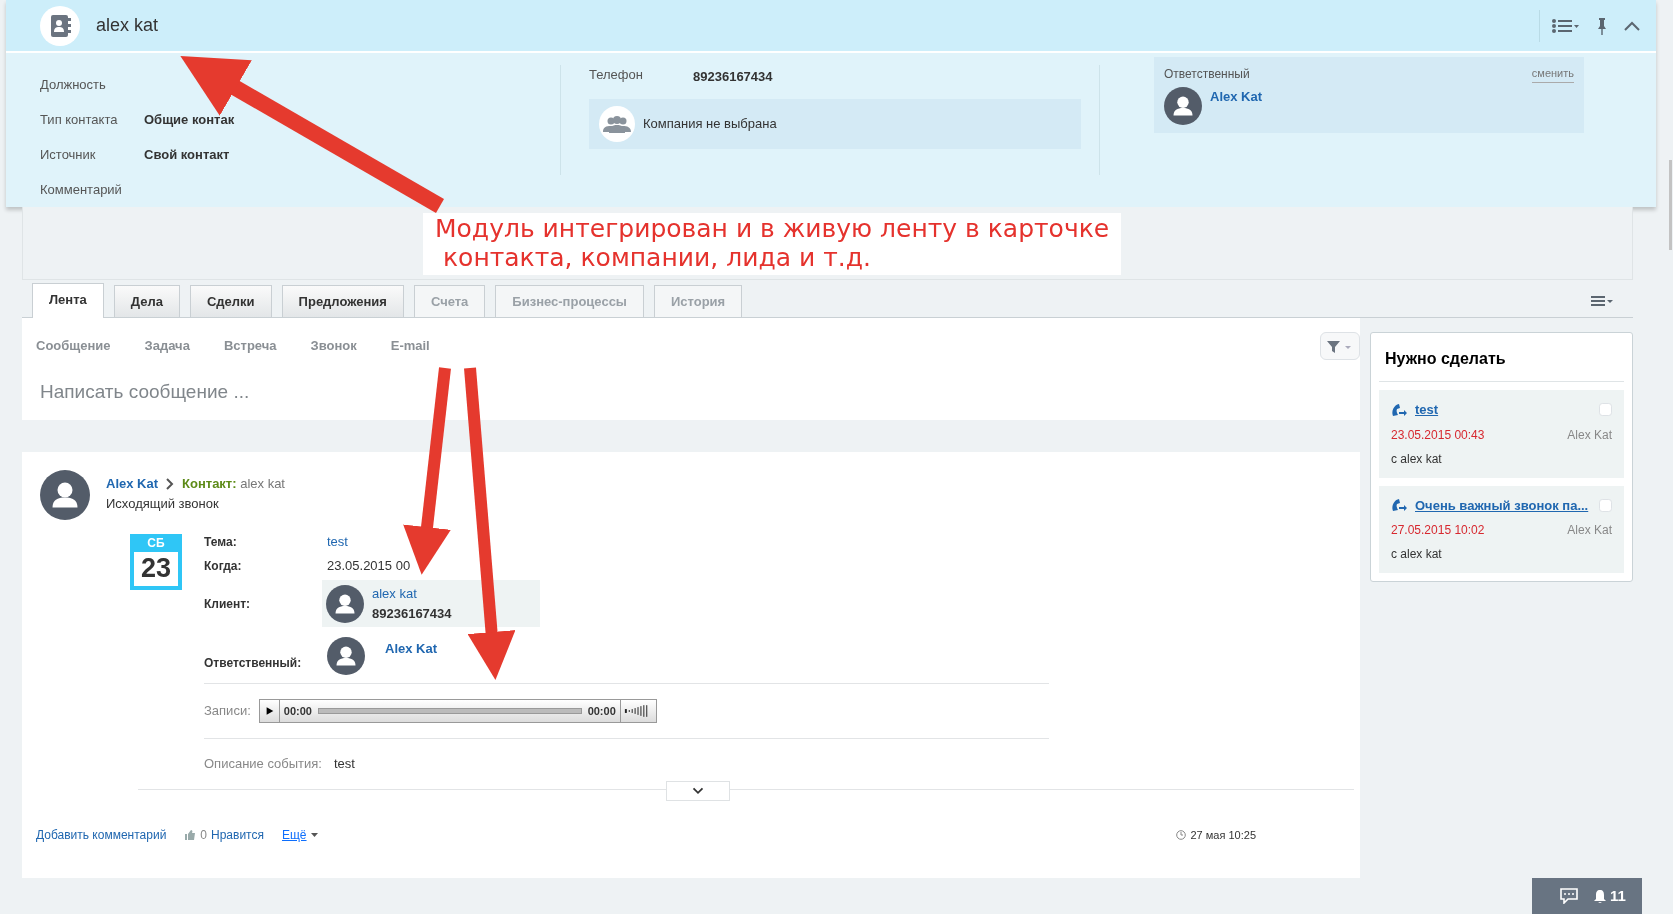  I want to click on field-label: Комментарий, so click(81, 190).